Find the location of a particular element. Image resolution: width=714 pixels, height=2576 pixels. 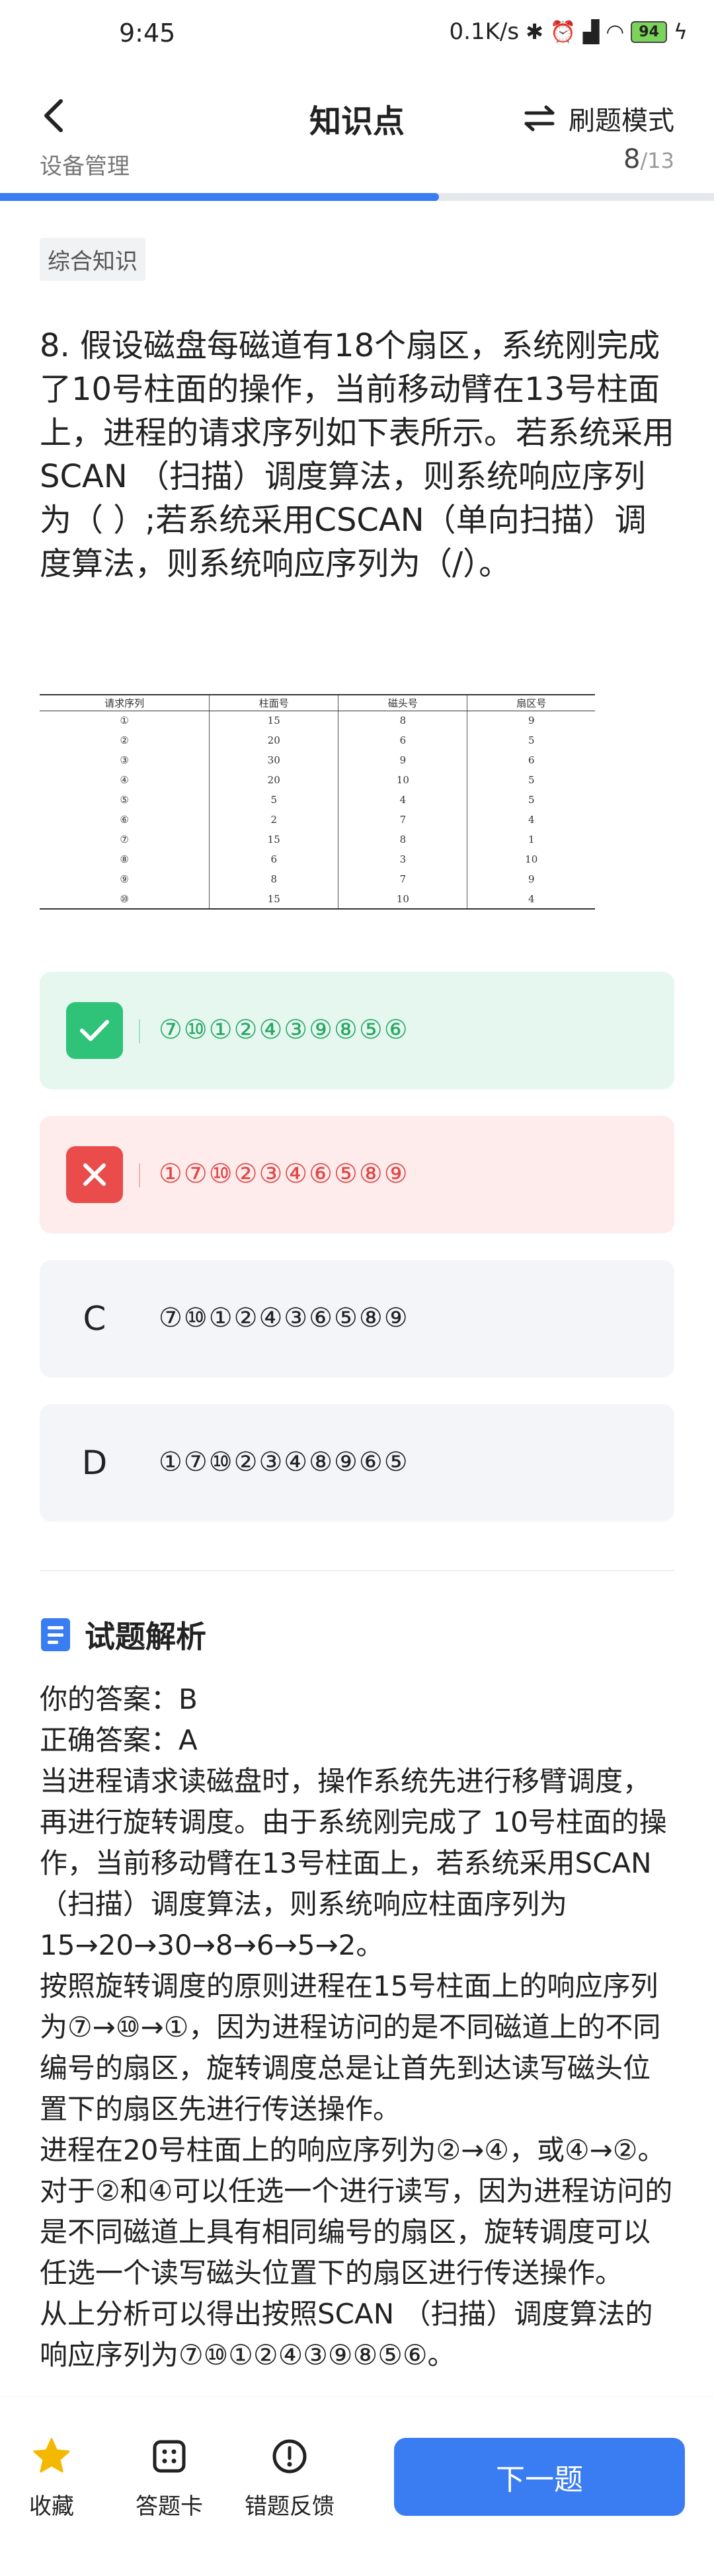

current-index: 8 is located at coordinates (632, 159).